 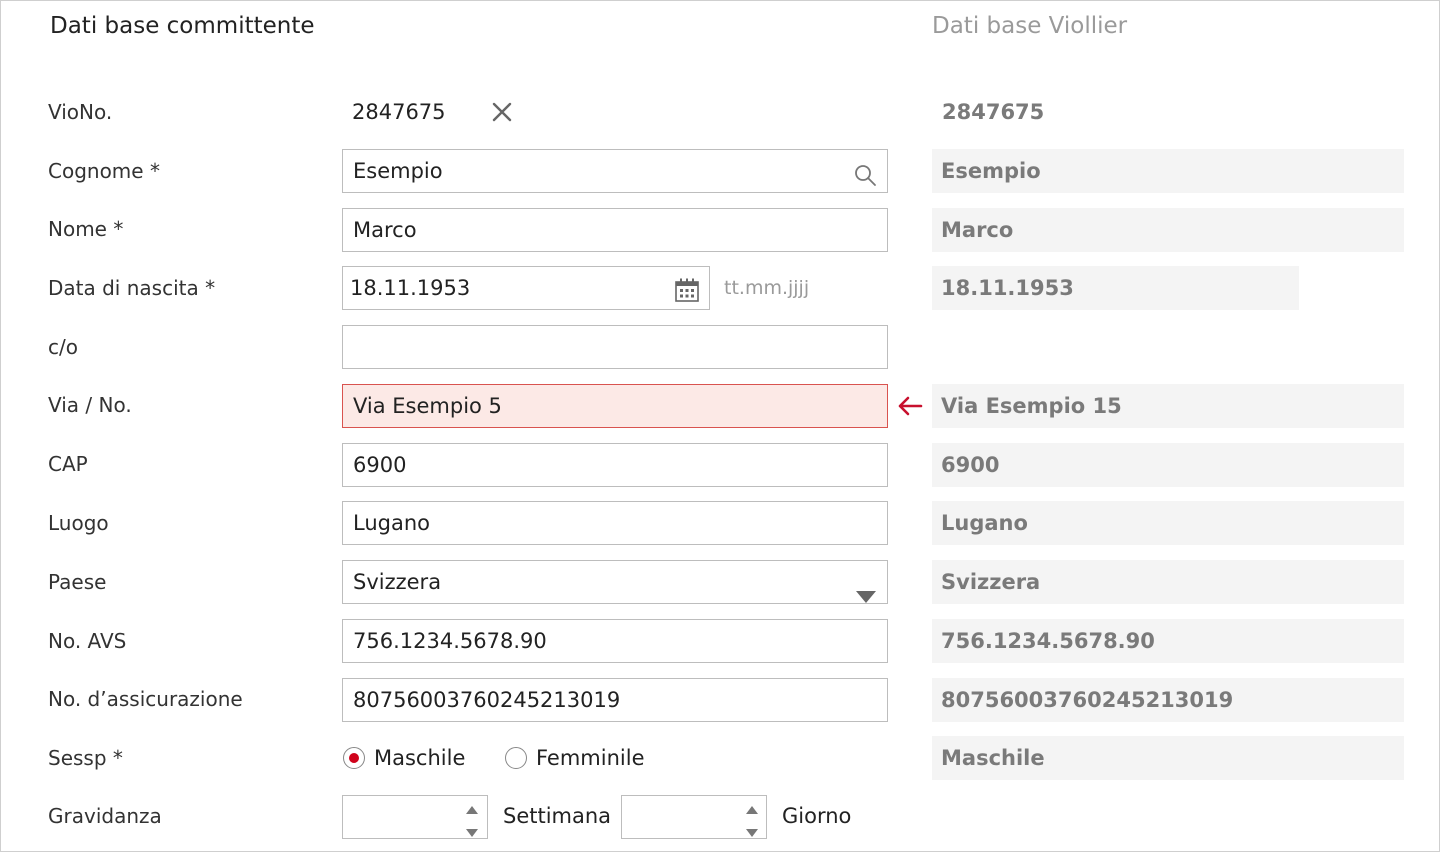 What do you see at coordinates (85, 758) in the screenshot?
I see `label-sesso: Sessp *` at bounding box center [85, 758].